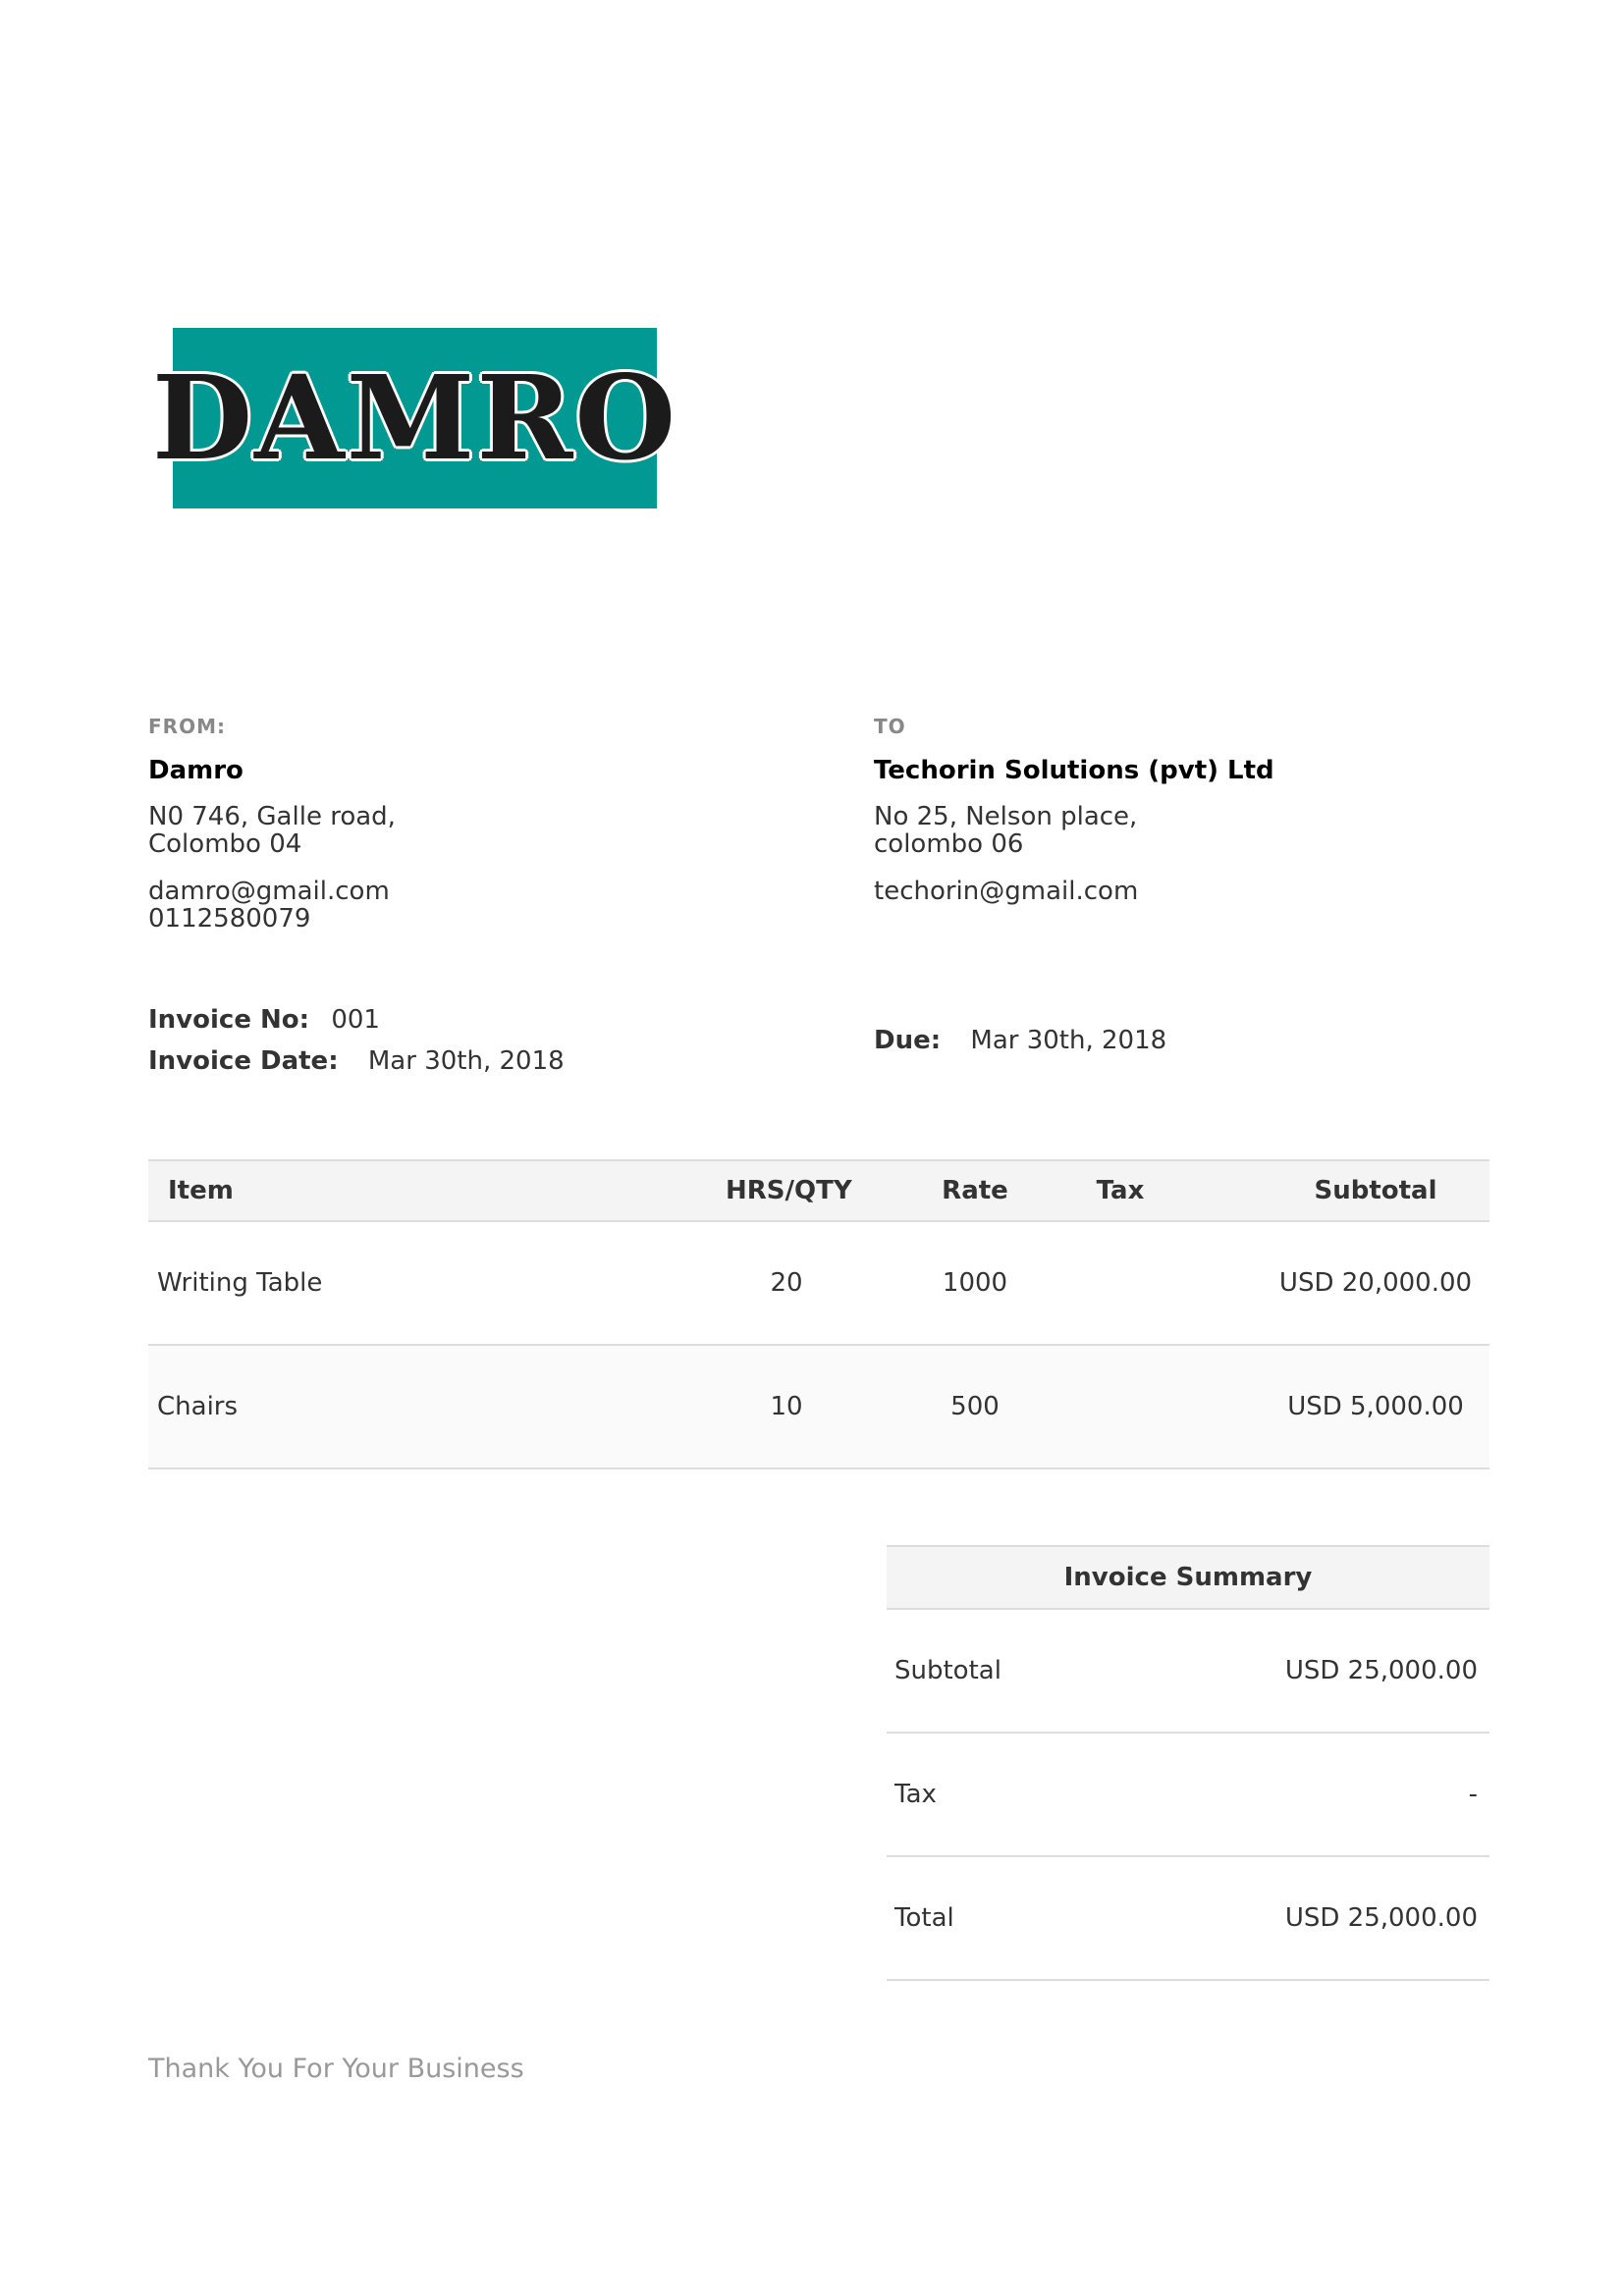 This screenshot has width=1623, height=2296. I want to click on header-tax: Tax, so click(1120, 1190).